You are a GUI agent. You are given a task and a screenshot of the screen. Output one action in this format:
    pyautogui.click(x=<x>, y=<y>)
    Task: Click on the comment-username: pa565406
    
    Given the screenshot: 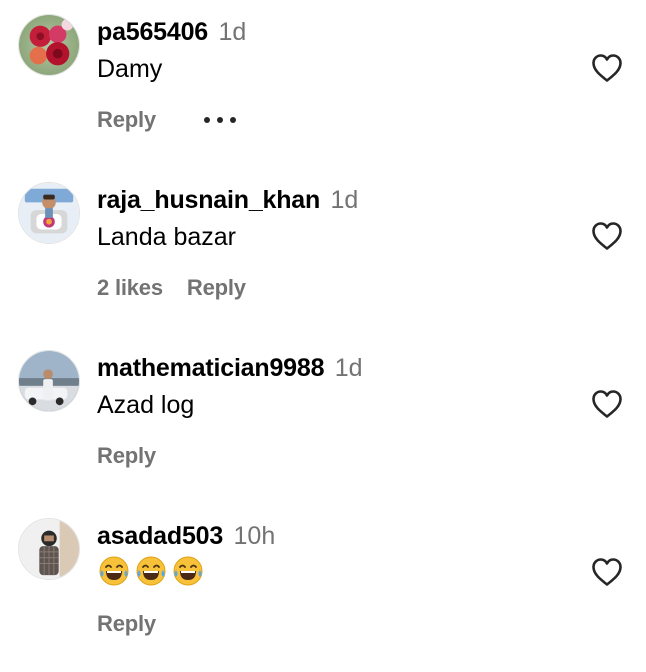 What is the action you would take?
    pyautogui.click(x=152, y=32)
    